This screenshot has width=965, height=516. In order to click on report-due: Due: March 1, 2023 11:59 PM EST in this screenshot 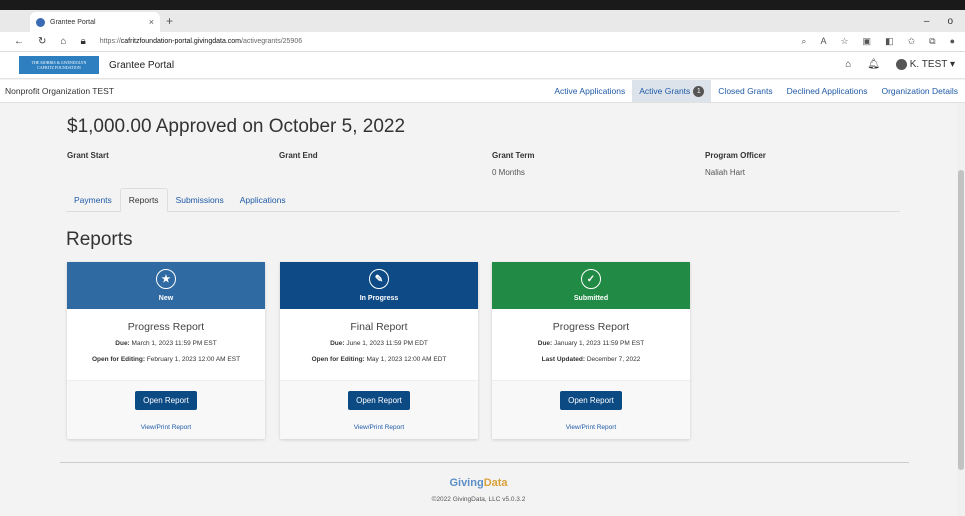, I will do `click(166, 343)`.